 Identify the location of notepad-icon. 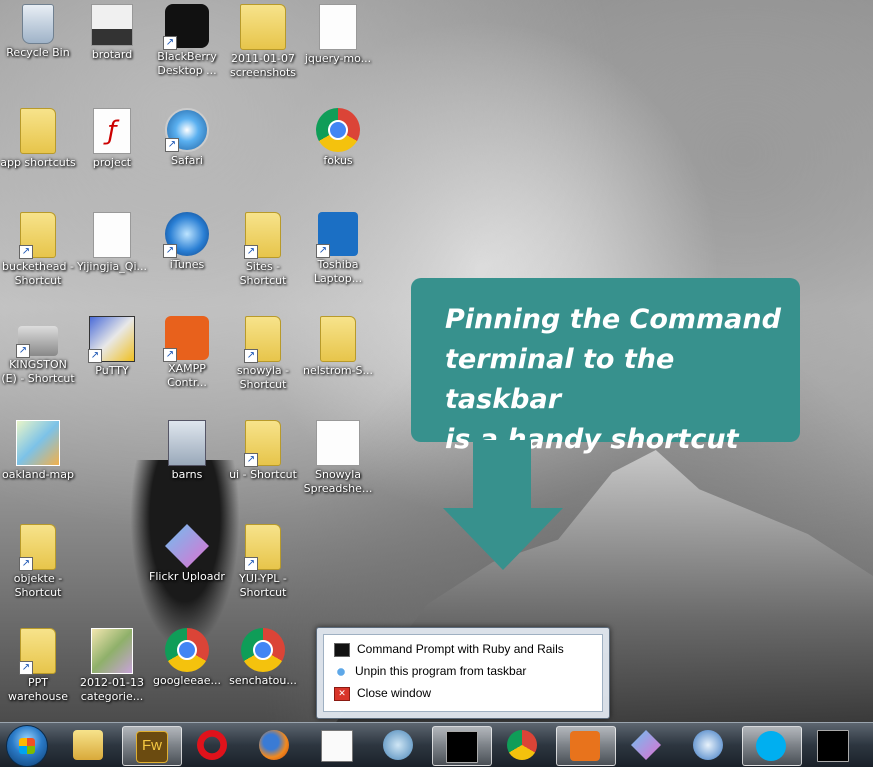
(337, 746).